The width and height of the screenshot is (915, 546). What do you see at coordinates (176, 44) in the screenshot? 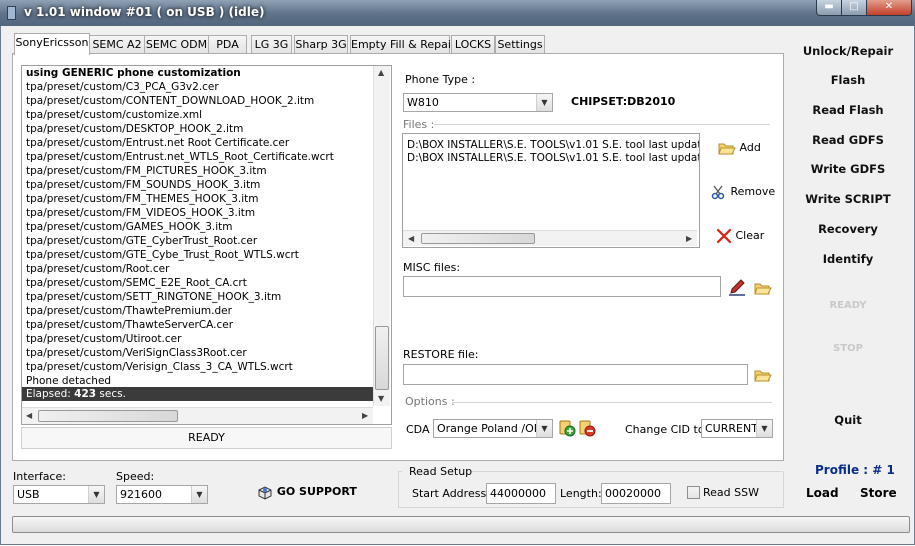
I see `tab-semc-odm: SEMC ODM` at bounding box center [176, 44].